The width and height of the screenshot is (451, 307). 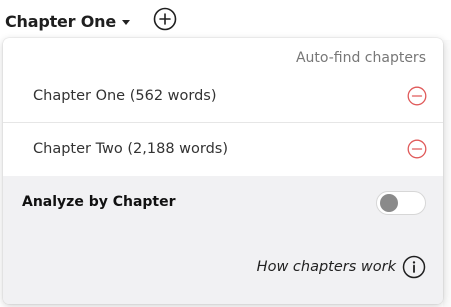 What do you see at coordinates (99, 202) in the screenshot?
I see `analyze-by-chapter-label: Analyze by Chapter` at bounding box center [99, 202].